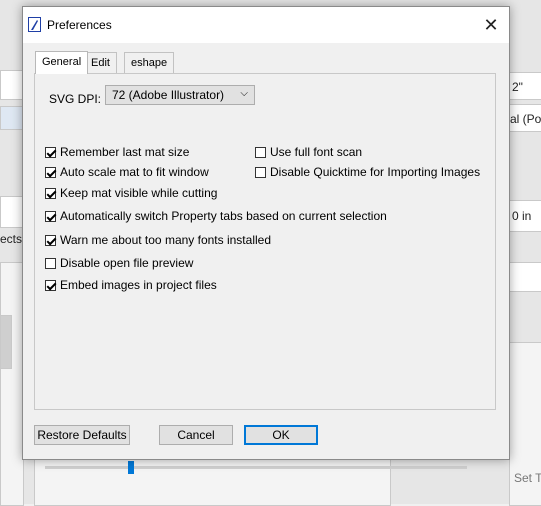 This screenshot has height=506, width=541. Describe the element at coordinates (149, 62) in the screenshot. I see `tab-eshape: eshape` at that location.